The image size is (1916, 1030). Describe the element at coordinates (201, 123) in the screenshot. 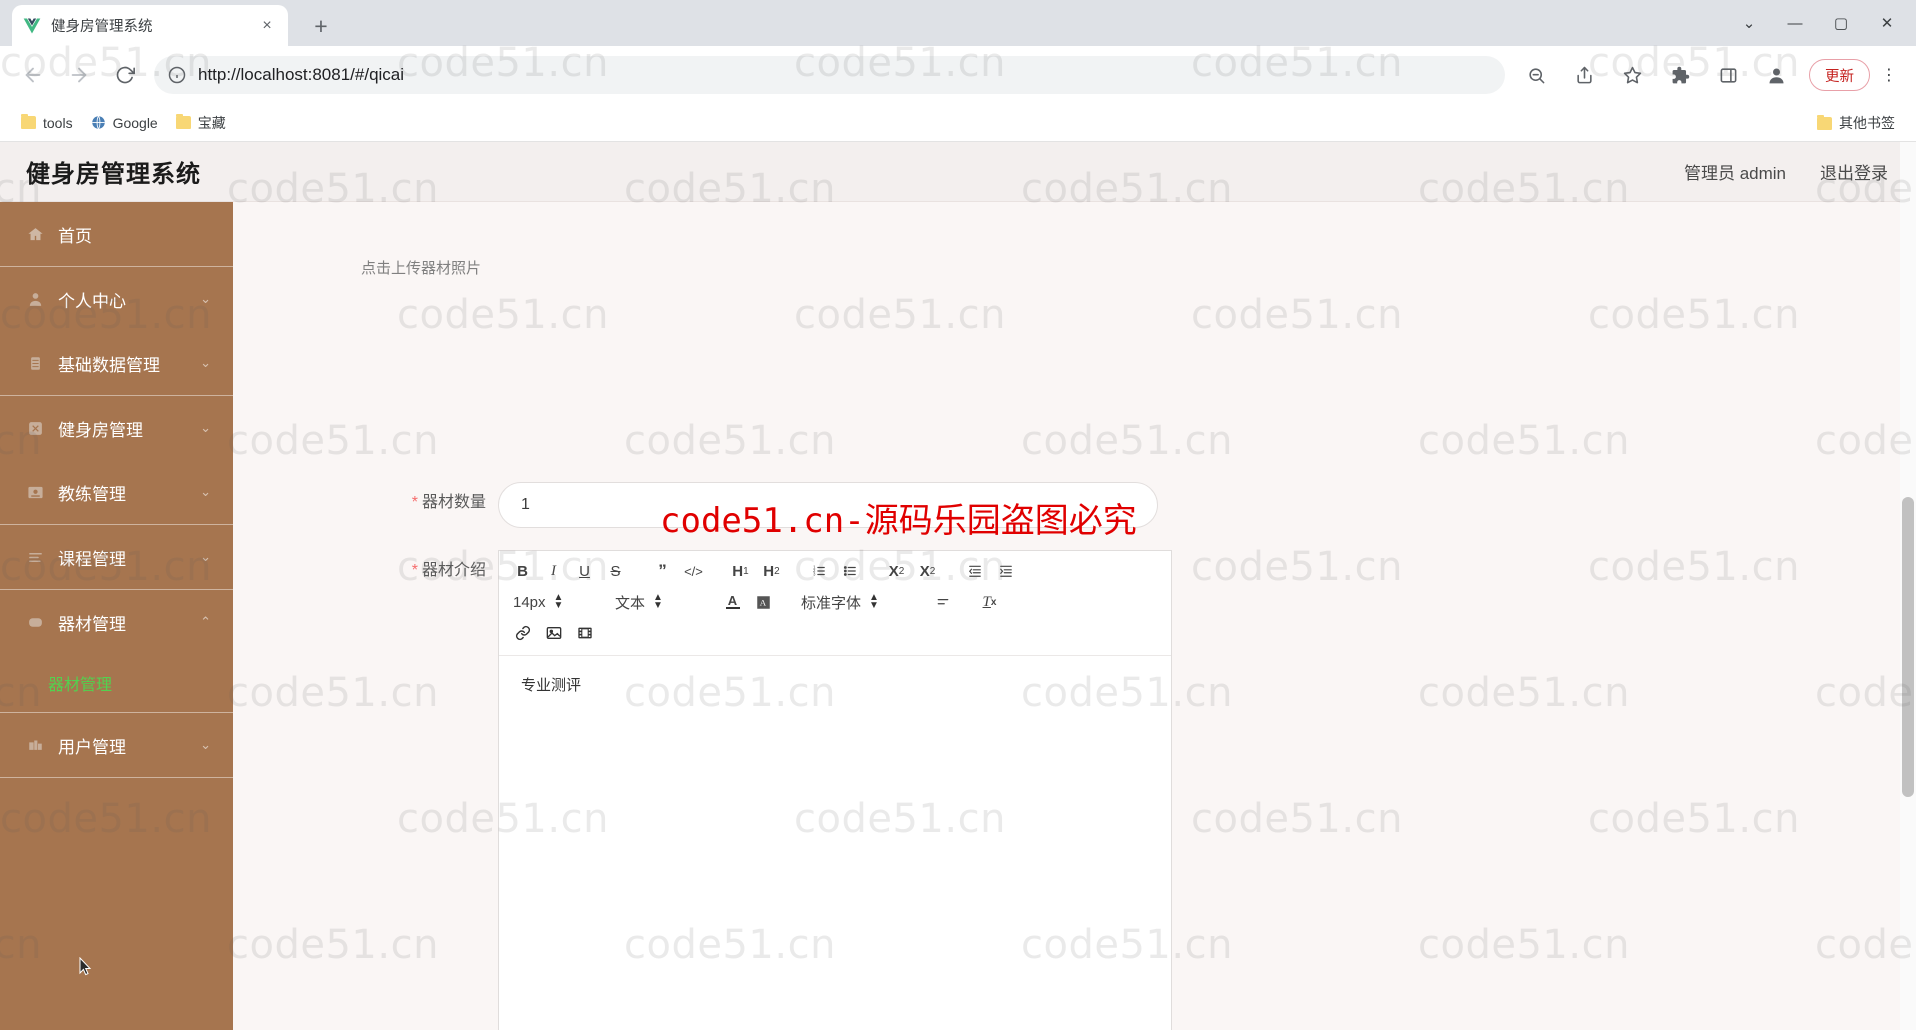

I see `bookmark-baozang: 宝藏` at that location.